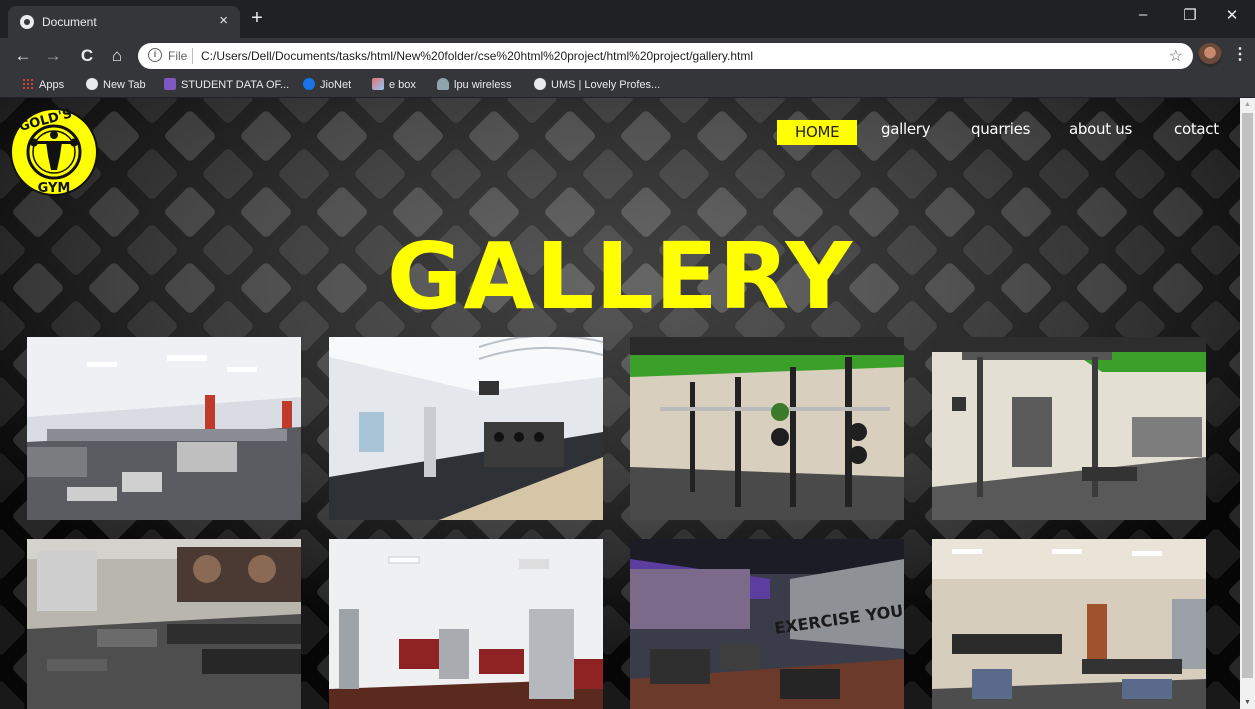 The image size is (1255, 709). I want to click on bookmark-lpu-wireless: lpu wireless, so click(474, 84).